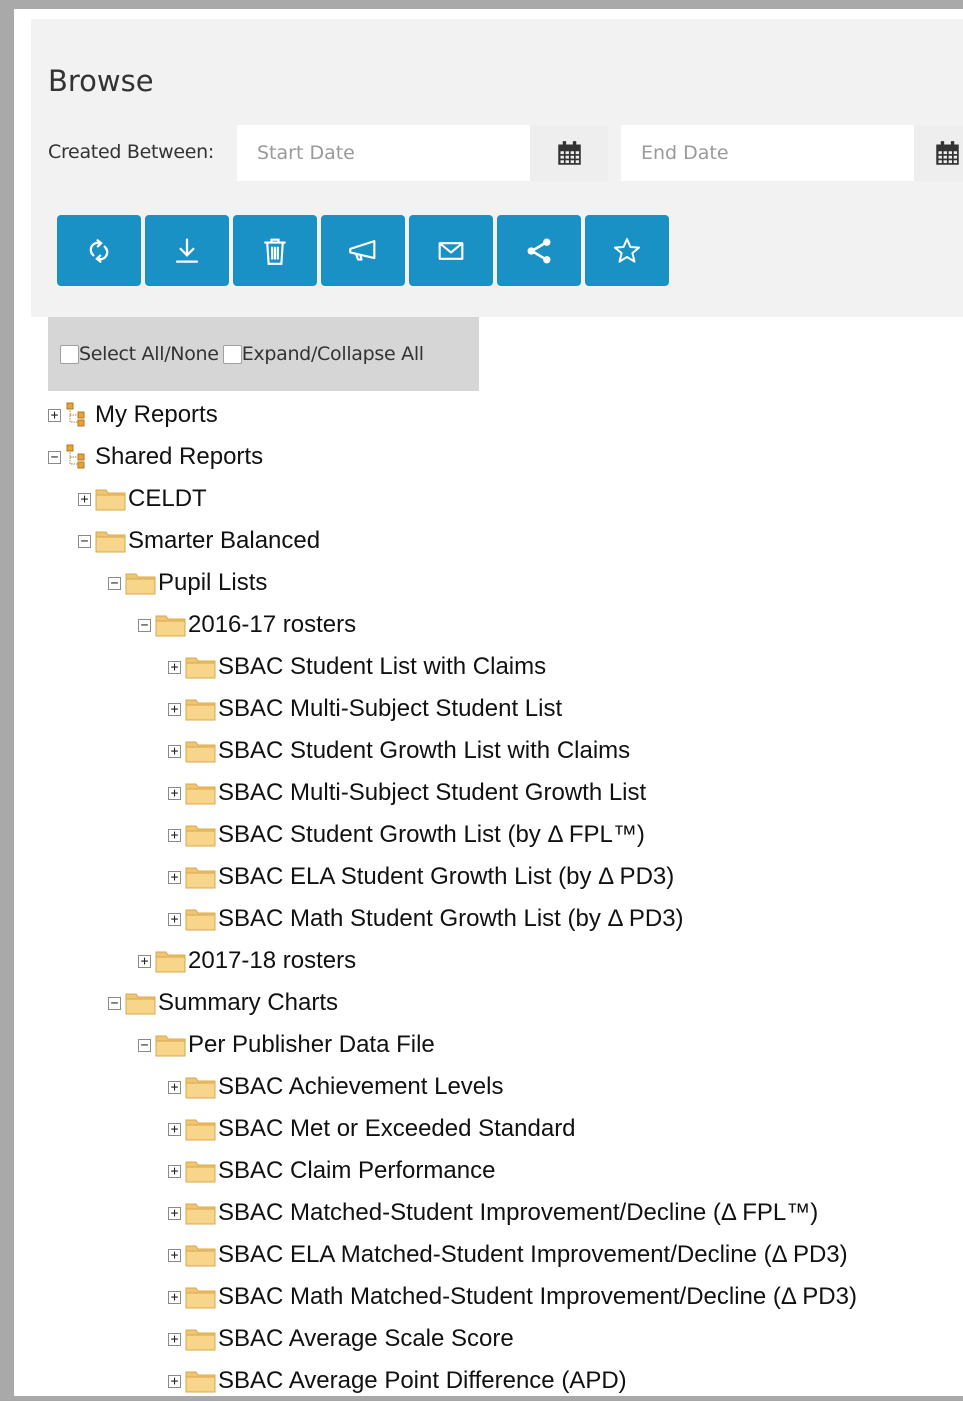  I want to click on tree-node: + SBAC ELA Student Growth List (by Δ PD3), so click(497, 877).